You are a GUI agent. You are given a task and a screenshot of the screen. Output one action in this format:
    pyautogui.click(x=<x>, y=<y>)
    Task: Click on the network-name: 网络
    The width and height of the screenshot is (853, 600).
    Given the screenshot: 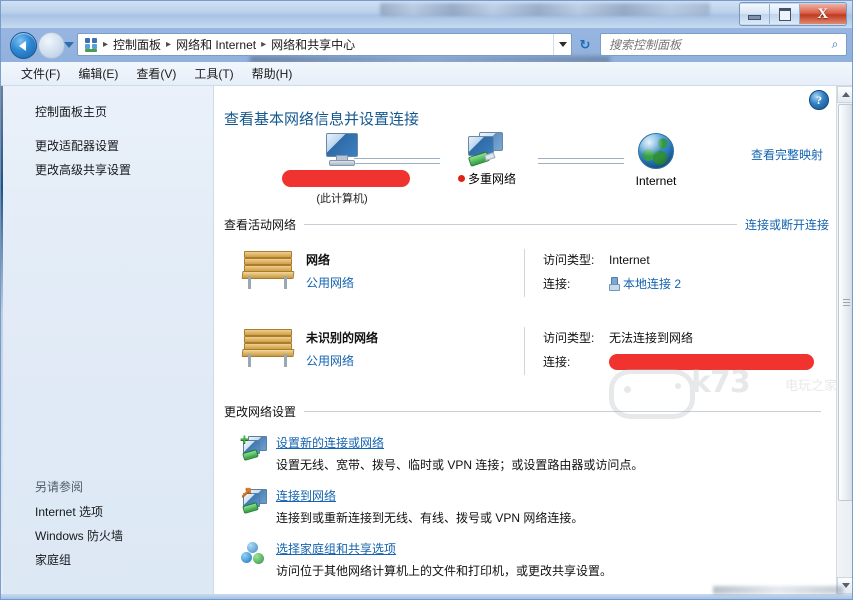 What is the action you would take?
    pyautogui.click(x=318, y=260)
    